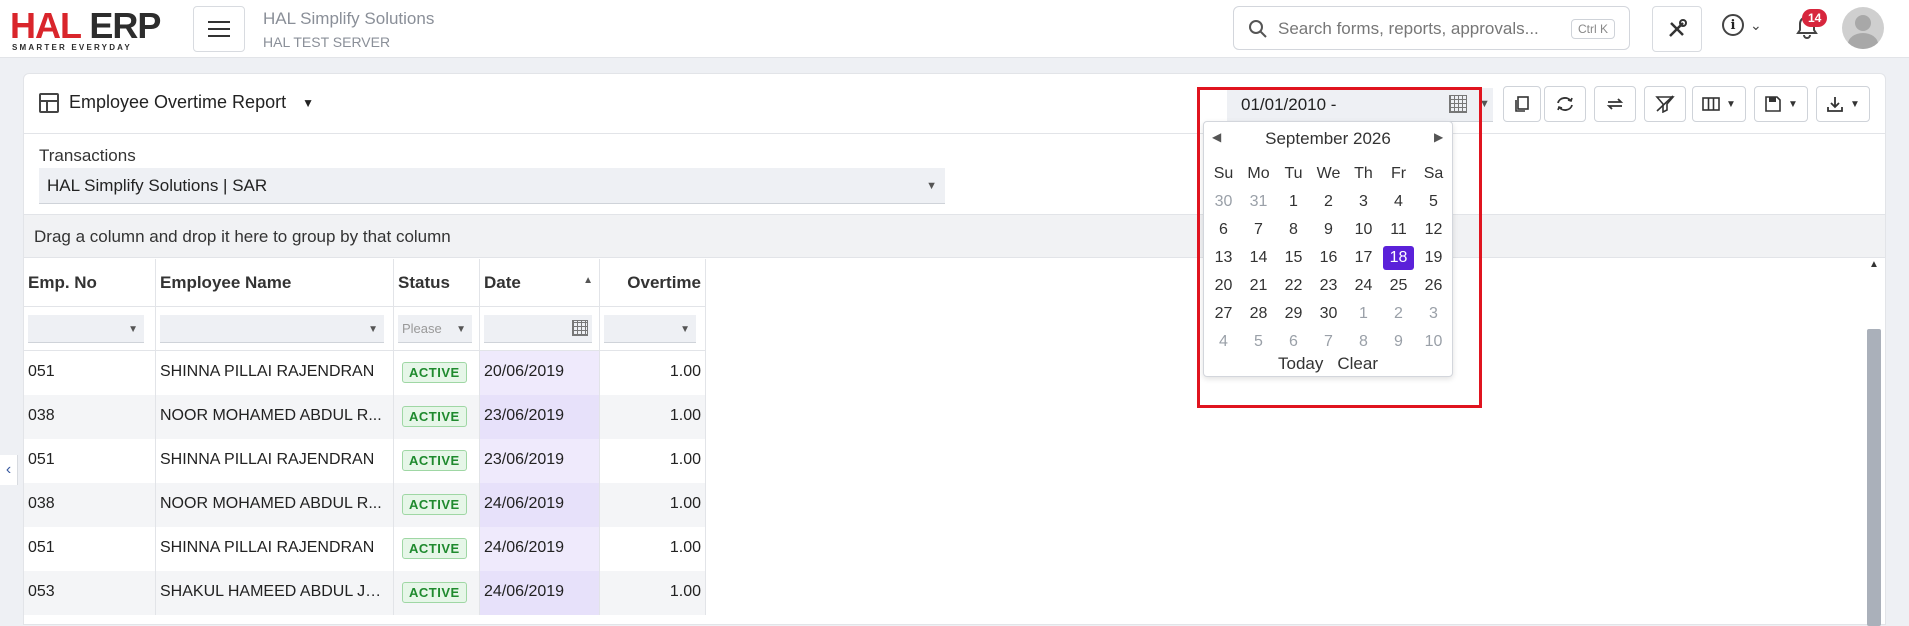 This screenshot has height=626, width=1909. I want to click on save-button: ▼, so click(1781, 104).